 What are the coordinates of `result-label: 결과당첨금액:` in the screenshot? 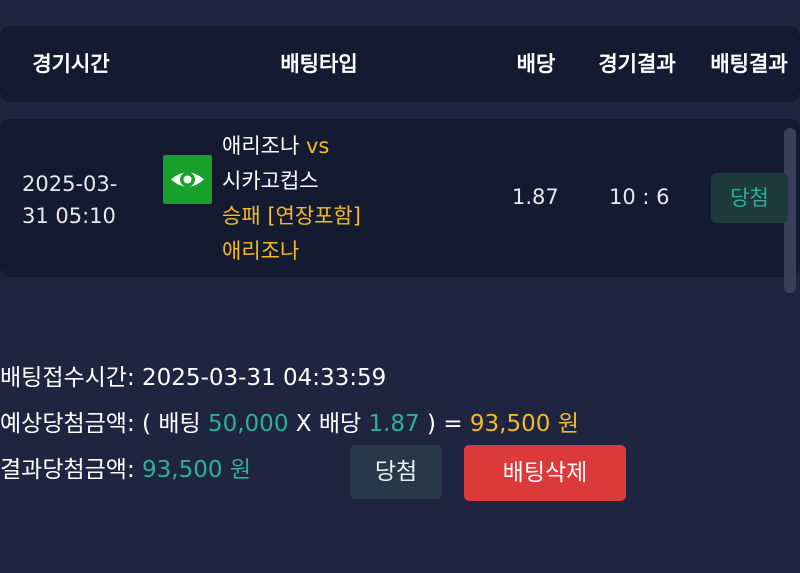 It's located at (67, 470).